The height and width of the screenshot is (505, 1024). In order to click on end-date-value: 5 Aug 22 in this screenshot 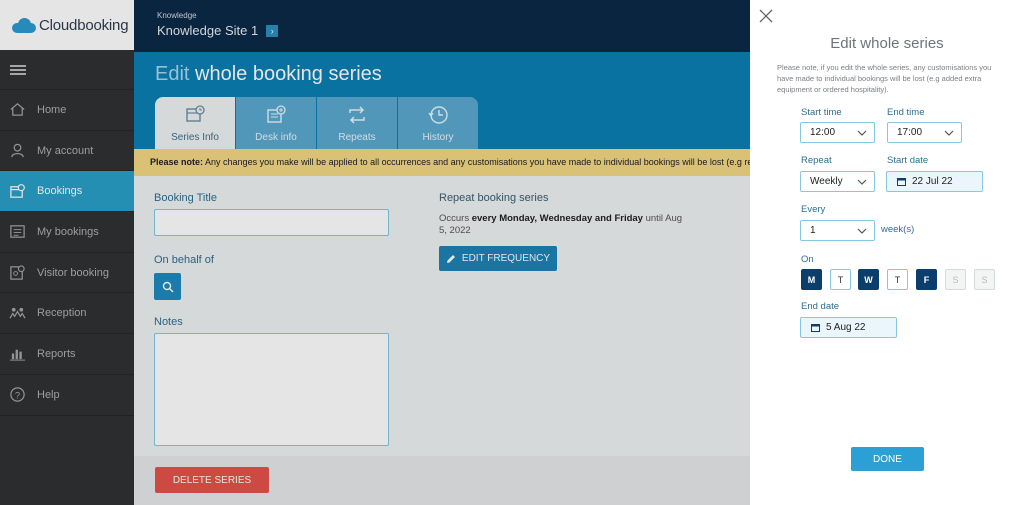, I will do `click(846, 327)`.